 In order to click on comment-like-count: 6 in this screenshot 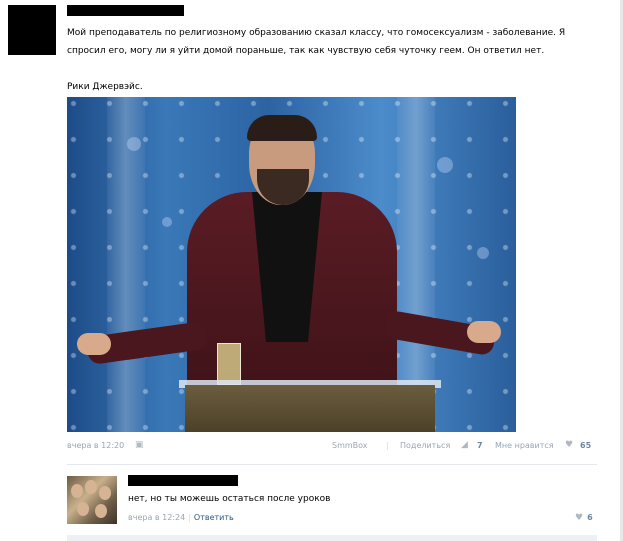, I will do `click(590, 517)`.